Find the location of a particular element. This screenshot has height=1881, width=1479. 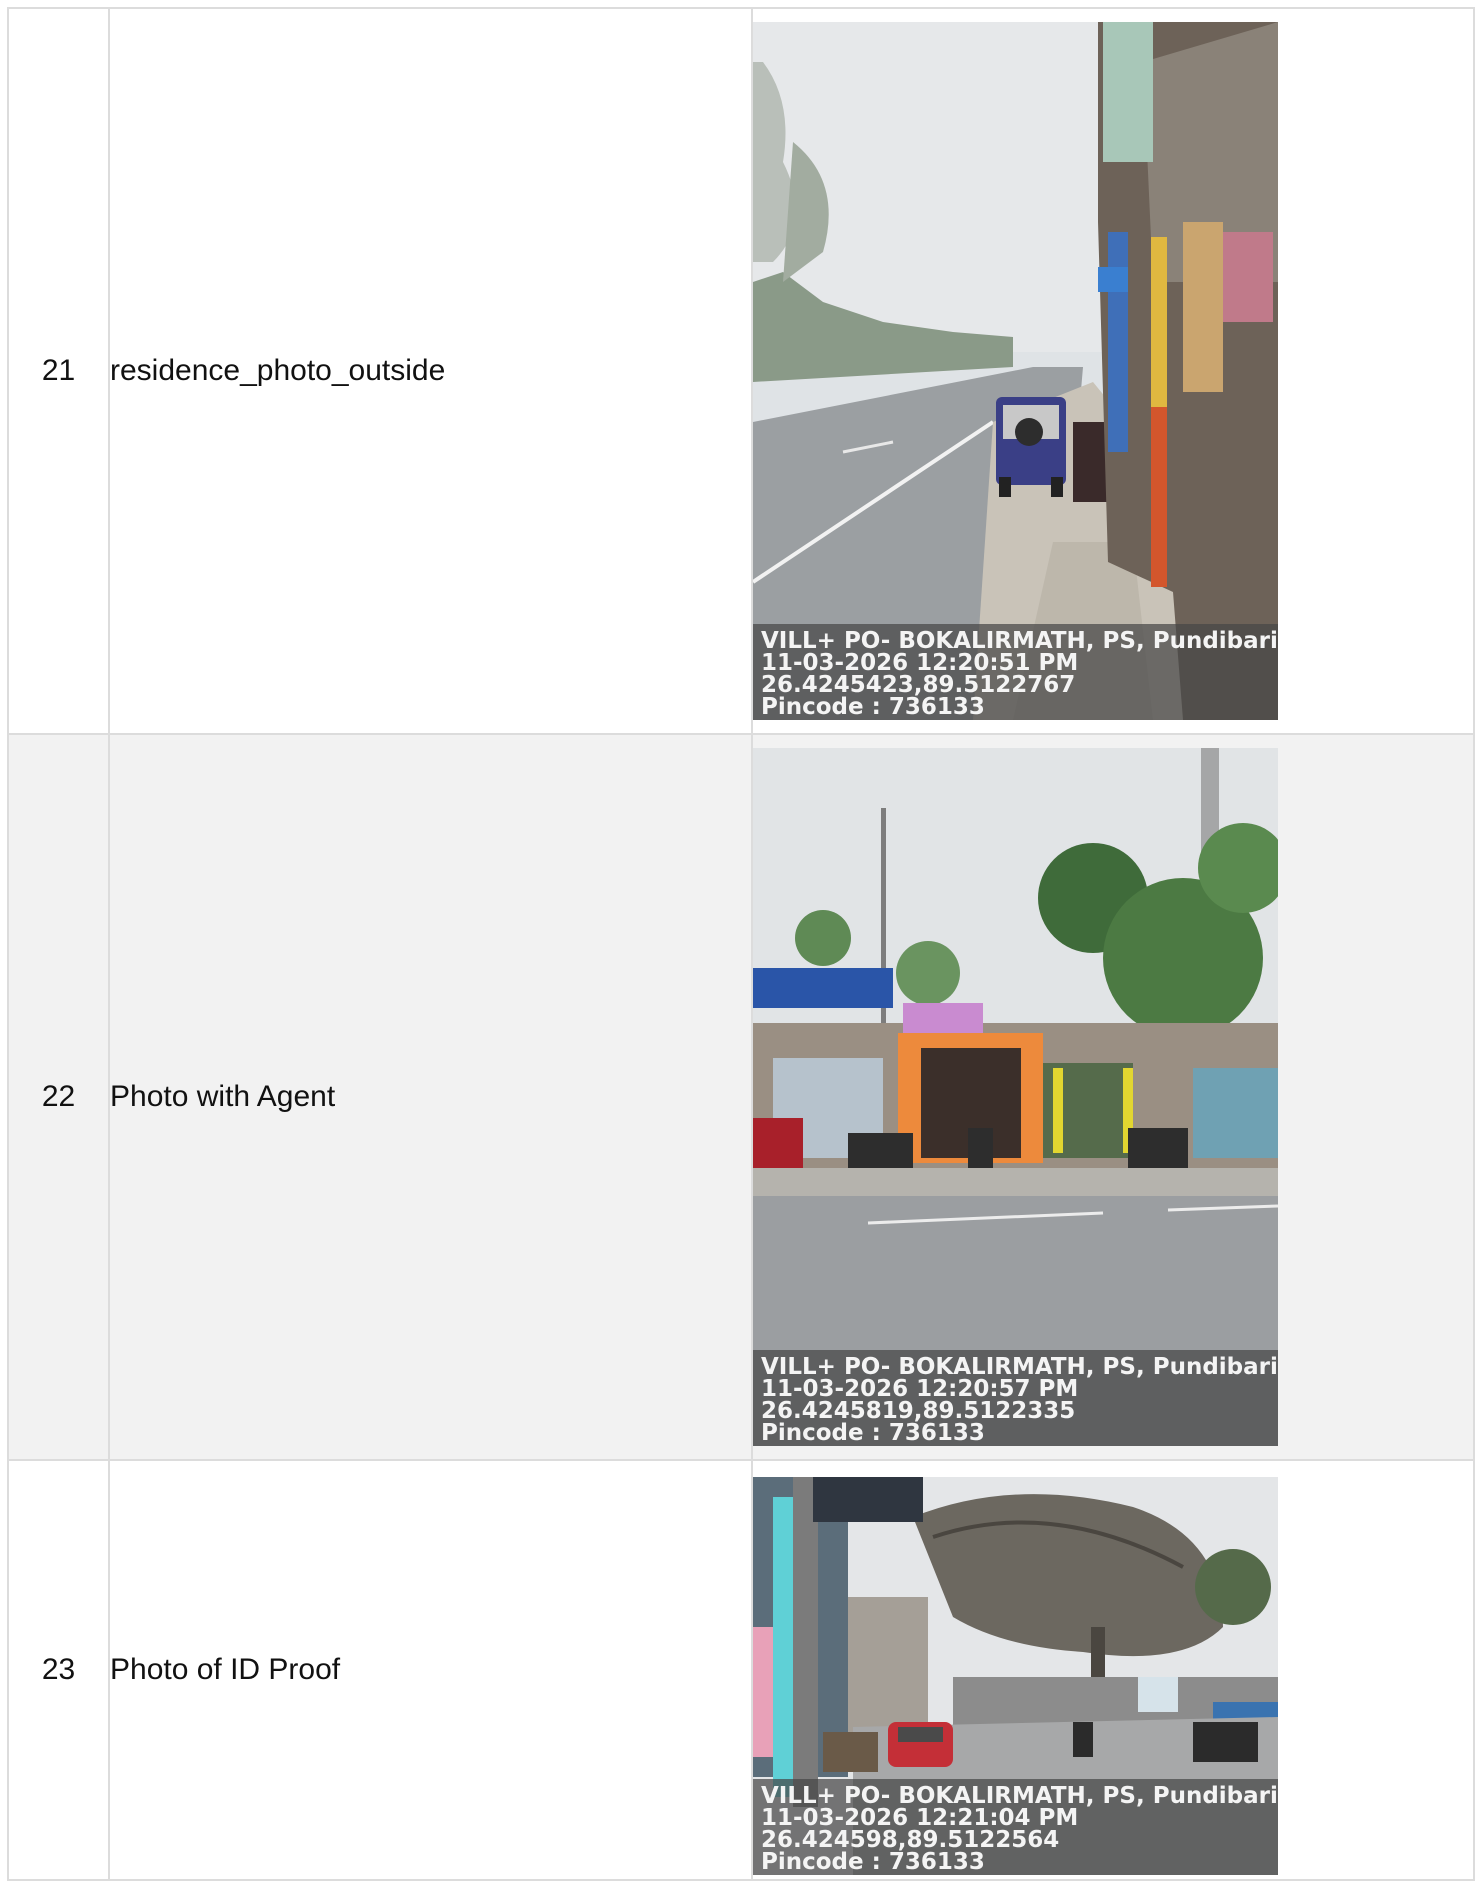

row-number: 22 is located at coordinates (58, 1097).